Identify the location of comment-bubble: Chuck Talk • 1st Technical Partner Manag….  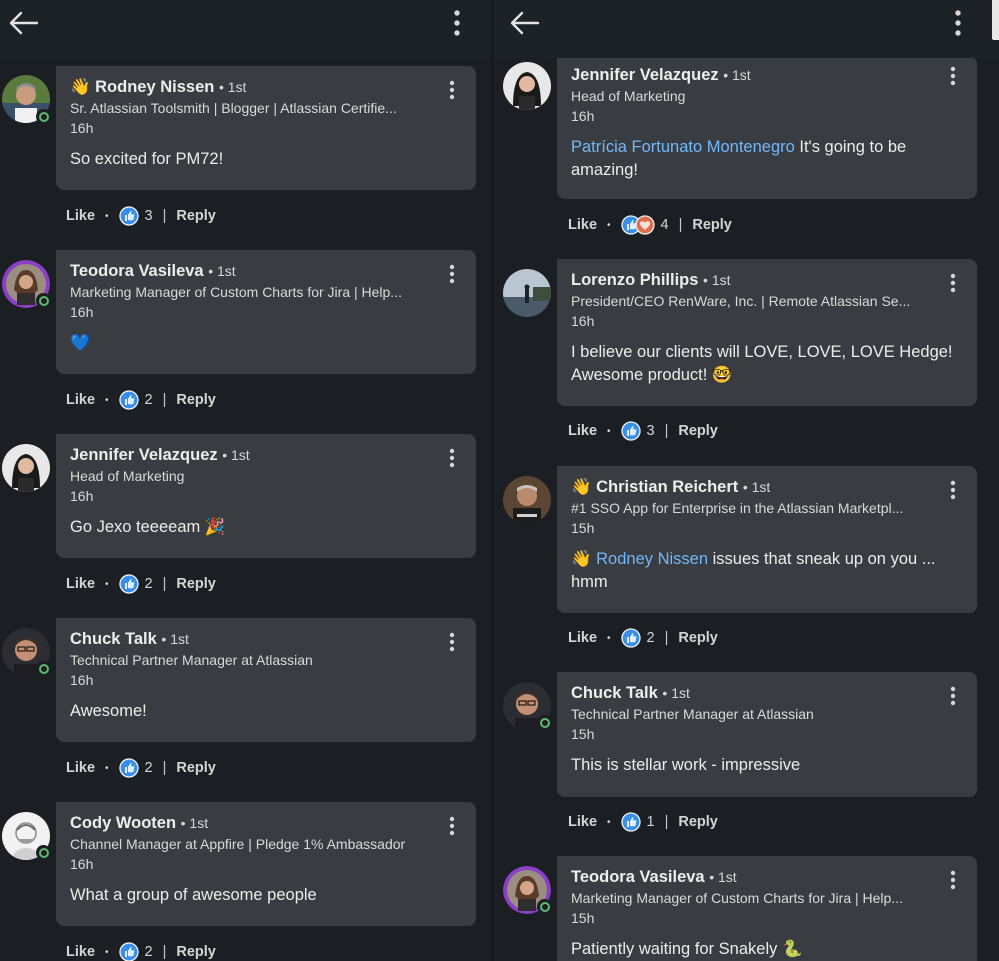
(767, 734).